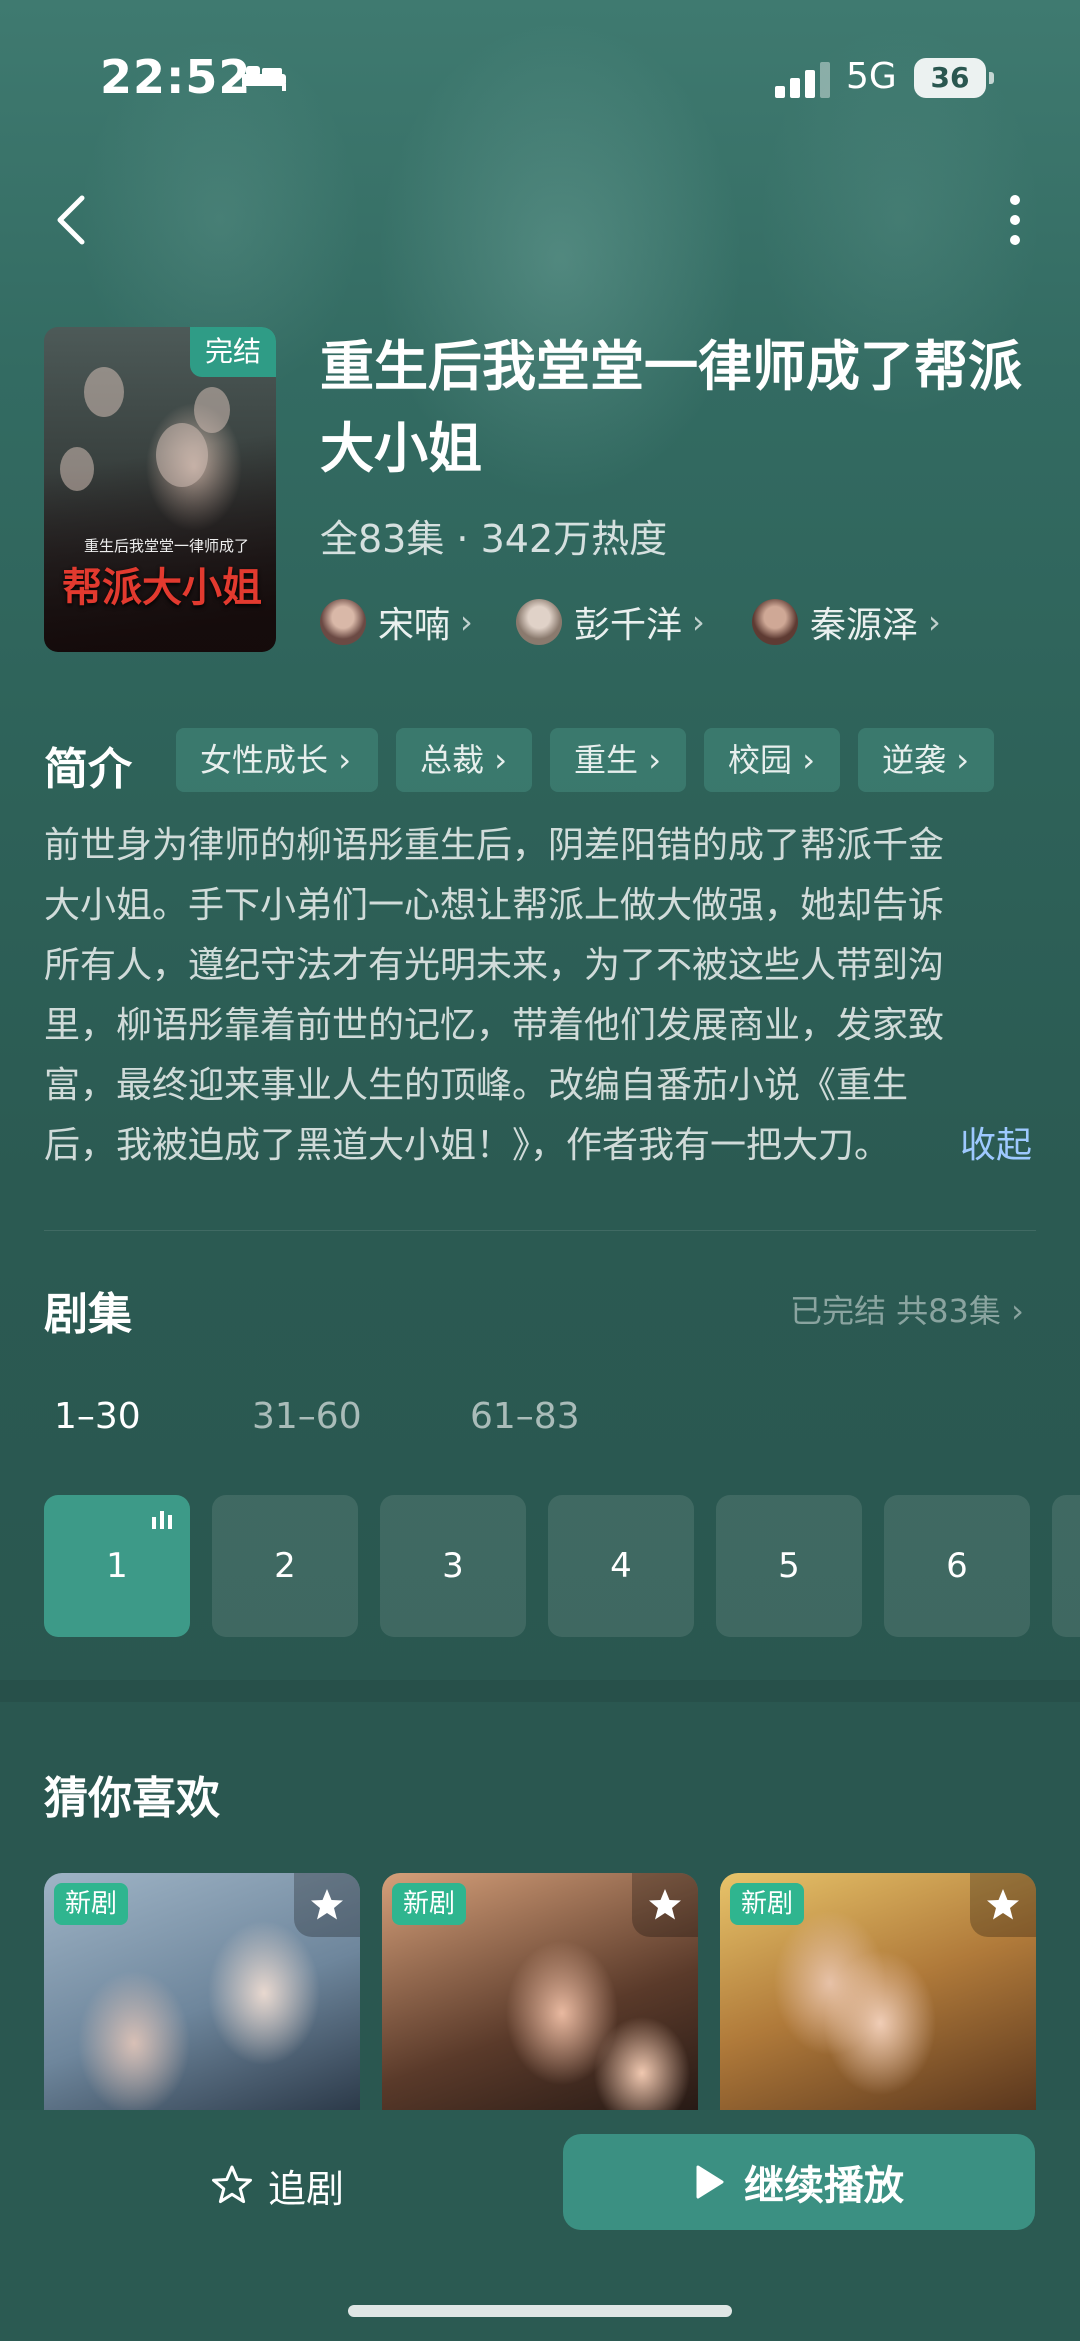 This screenshot has width=1080, height=2341. Describe the element at coordinates (232, 2184) in the screenshot. I see `star-outline-icon` at that location.